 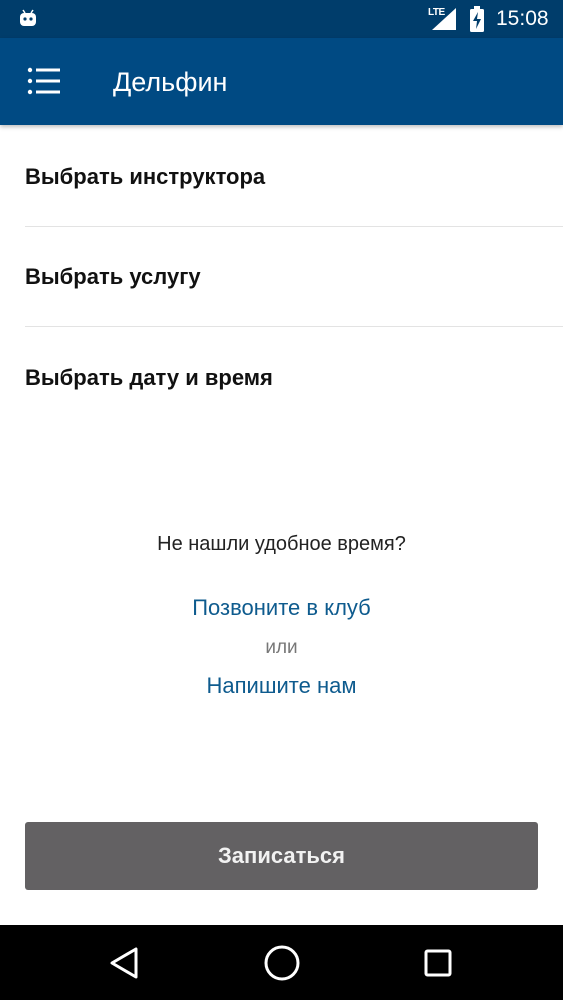 I want to click on select-instructor-item: Выбрать инструктора, so click(x=294, y=177).